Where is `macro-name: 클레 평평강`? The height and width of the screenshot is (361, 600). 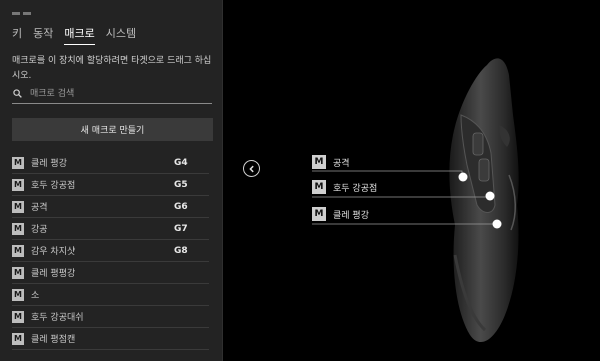
macro-name: 클레 평평강 is located at coordinates (53, 274).